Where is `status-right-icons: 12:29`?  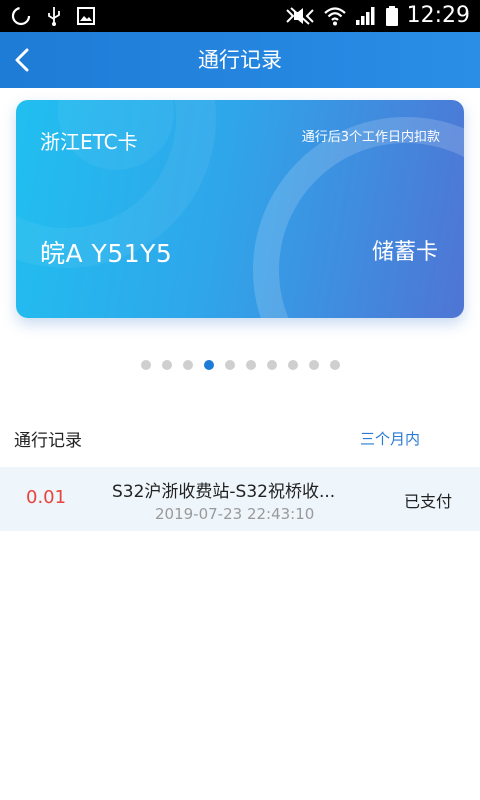
status-right-icons: 12:29 is located at coordinates (377, 16).